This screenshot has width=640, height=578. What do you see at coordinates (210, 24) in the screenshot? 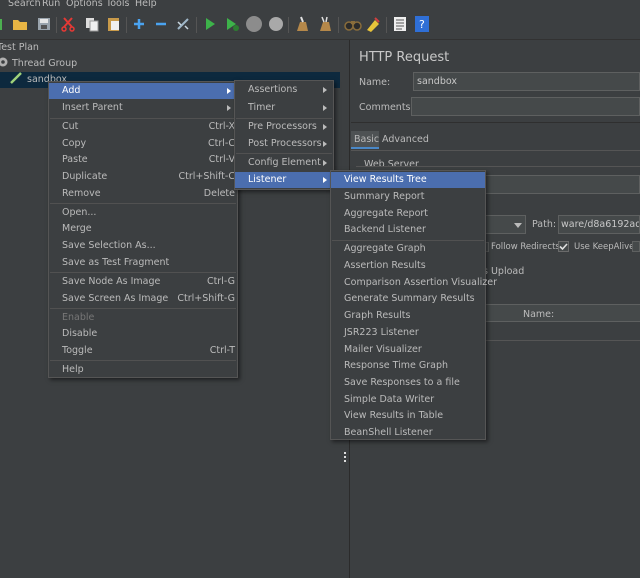
I see `start-icon` at bounding box center [210, 24].